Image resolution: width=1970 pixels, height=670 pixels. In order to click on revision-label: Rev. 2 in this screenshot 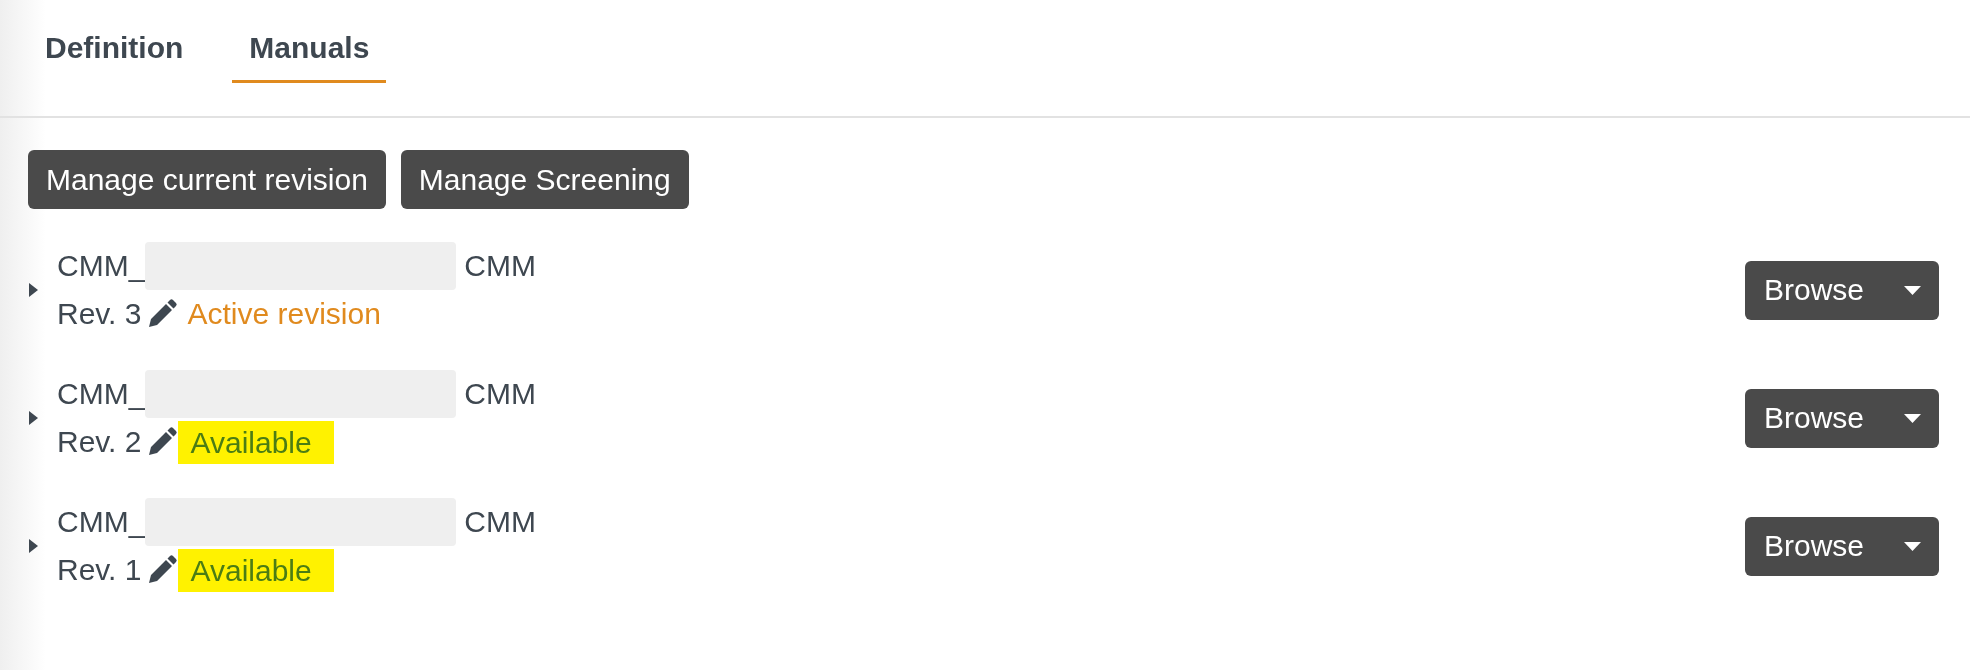, I will do `click(99, 442)`.